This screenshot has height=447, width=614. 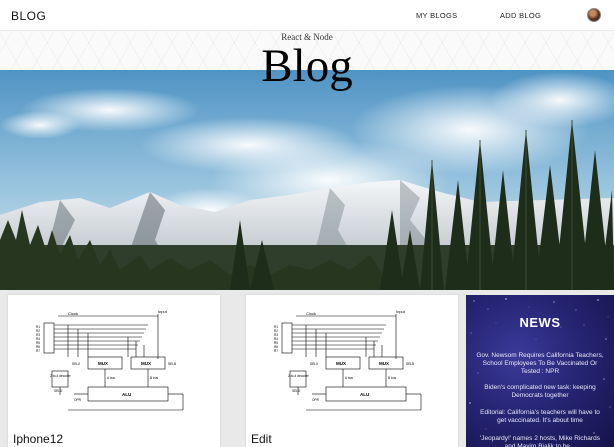 What do you see at coordinates (307, 15) in the screenshot?
I see `top-navbar: BLOG MY BLOGS ADD BLOG` at bounding box center [307, 15].